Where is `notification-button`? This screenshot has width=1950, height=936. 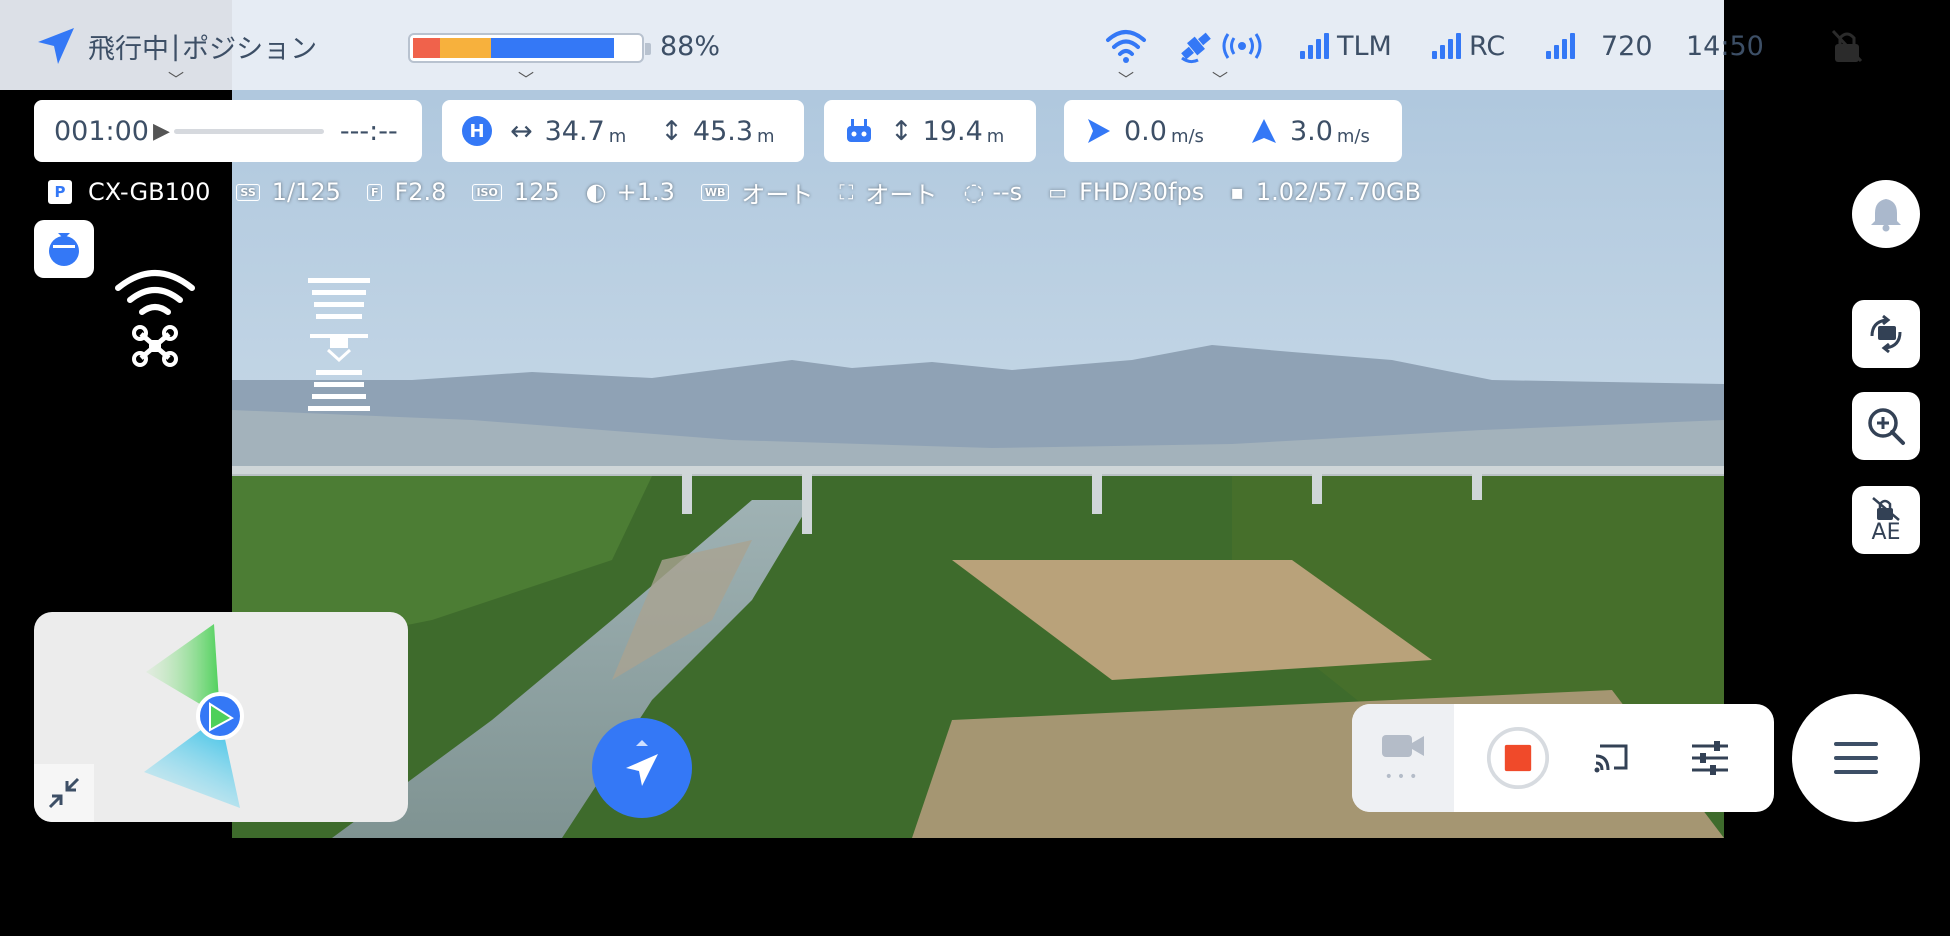
notification-button is located at coordinates (1886, 214).